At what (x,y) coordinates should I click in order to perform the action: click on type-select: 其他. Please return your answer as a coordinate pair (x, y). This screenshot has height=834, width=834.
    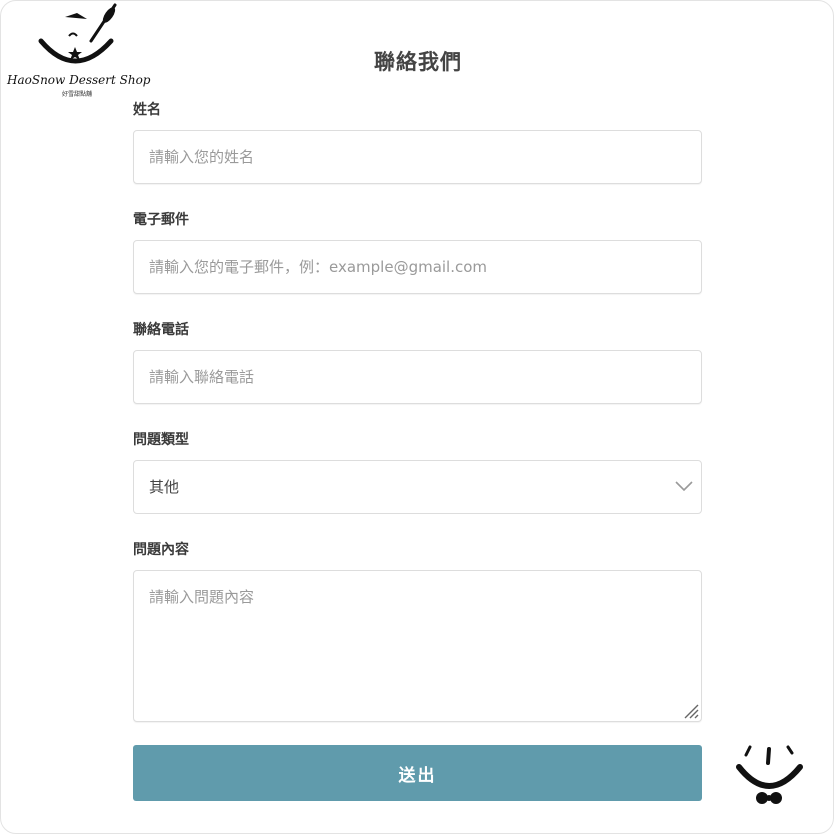
    Looking at the image, I should click on (417, 487).